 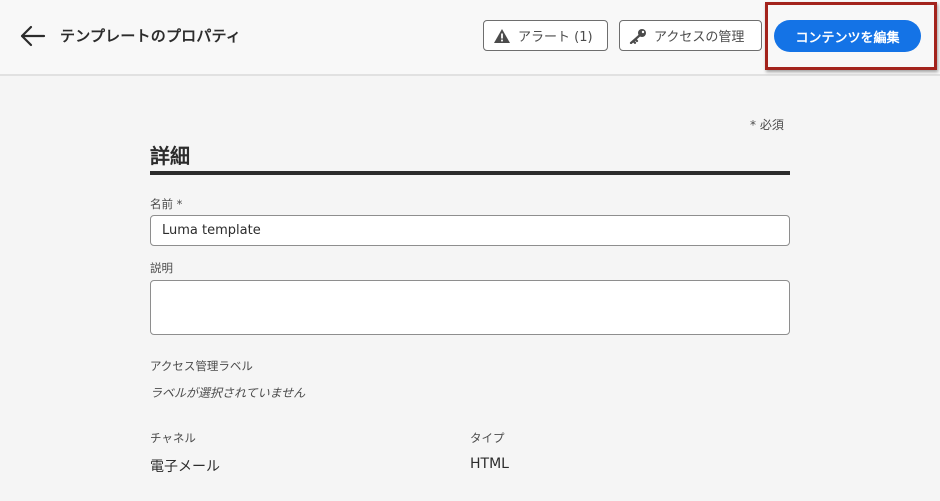 I want to click on back-button, so click(x=32, y=36).